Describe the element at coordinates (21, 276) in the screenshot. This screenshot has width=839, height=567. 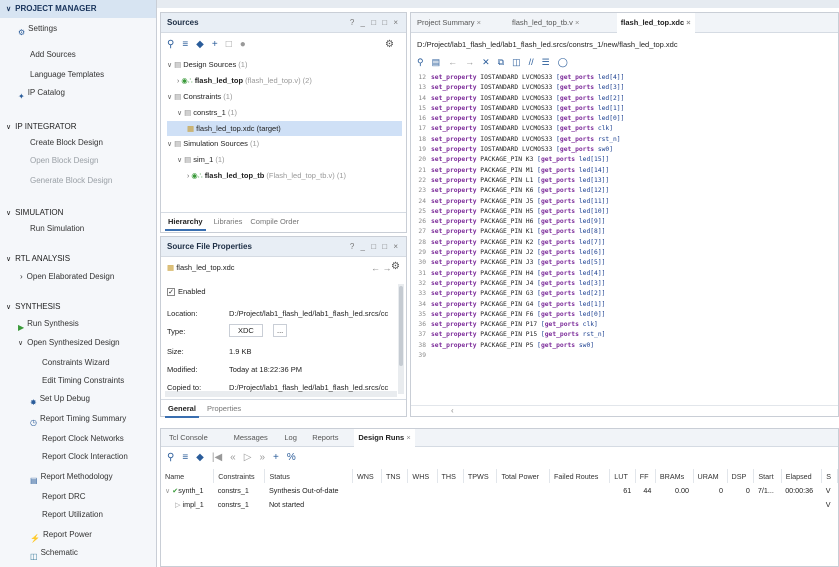
I see `chevron-right-icon: ›` at that location.